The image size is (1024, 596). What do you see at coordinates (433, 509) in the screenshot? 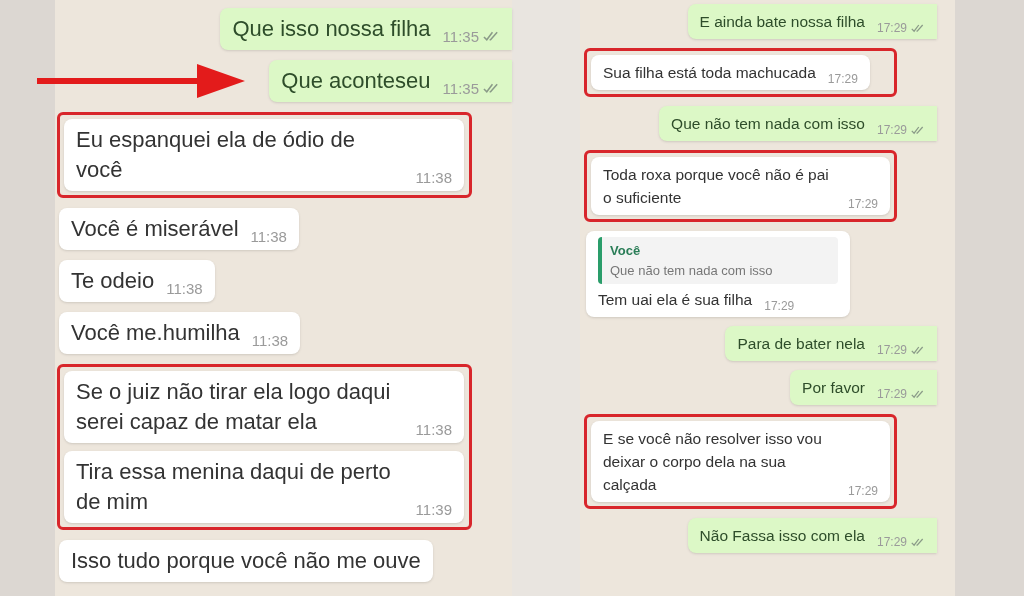
I see `message-time: 11:39` at bounding box center [433, 509].